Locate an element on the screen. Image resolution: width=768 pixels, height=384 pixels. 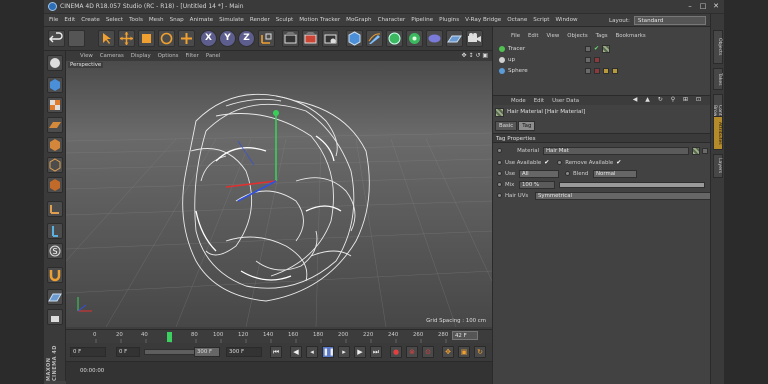
objects-menu-edit: Edit is located at coordinates (533, 36).